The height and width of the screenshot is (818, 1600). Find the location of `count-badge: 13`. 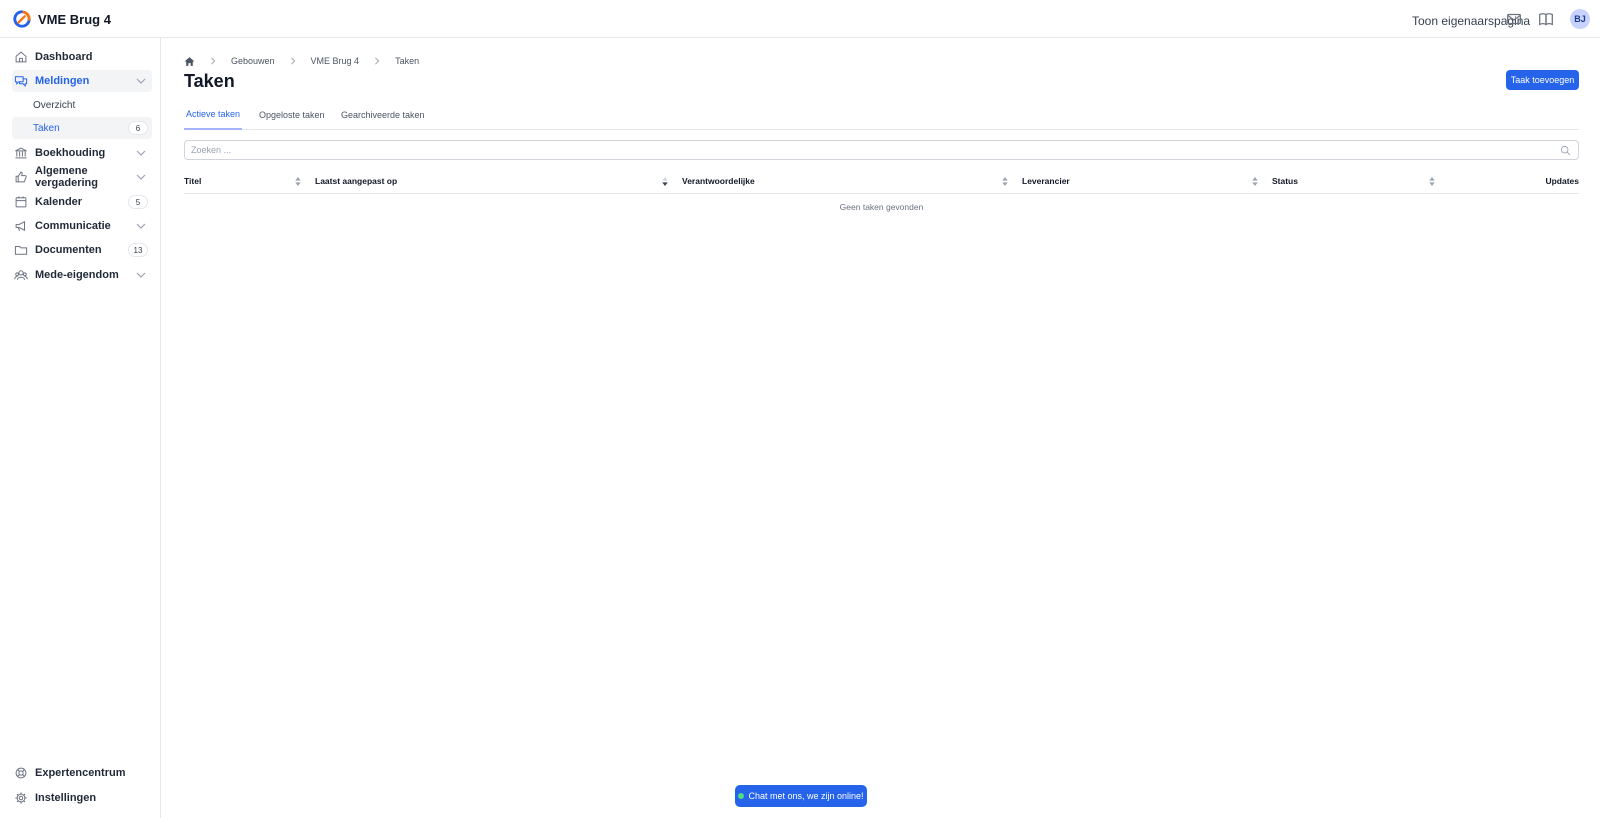

count-badge: 13 is located at coordinates (138, 250).